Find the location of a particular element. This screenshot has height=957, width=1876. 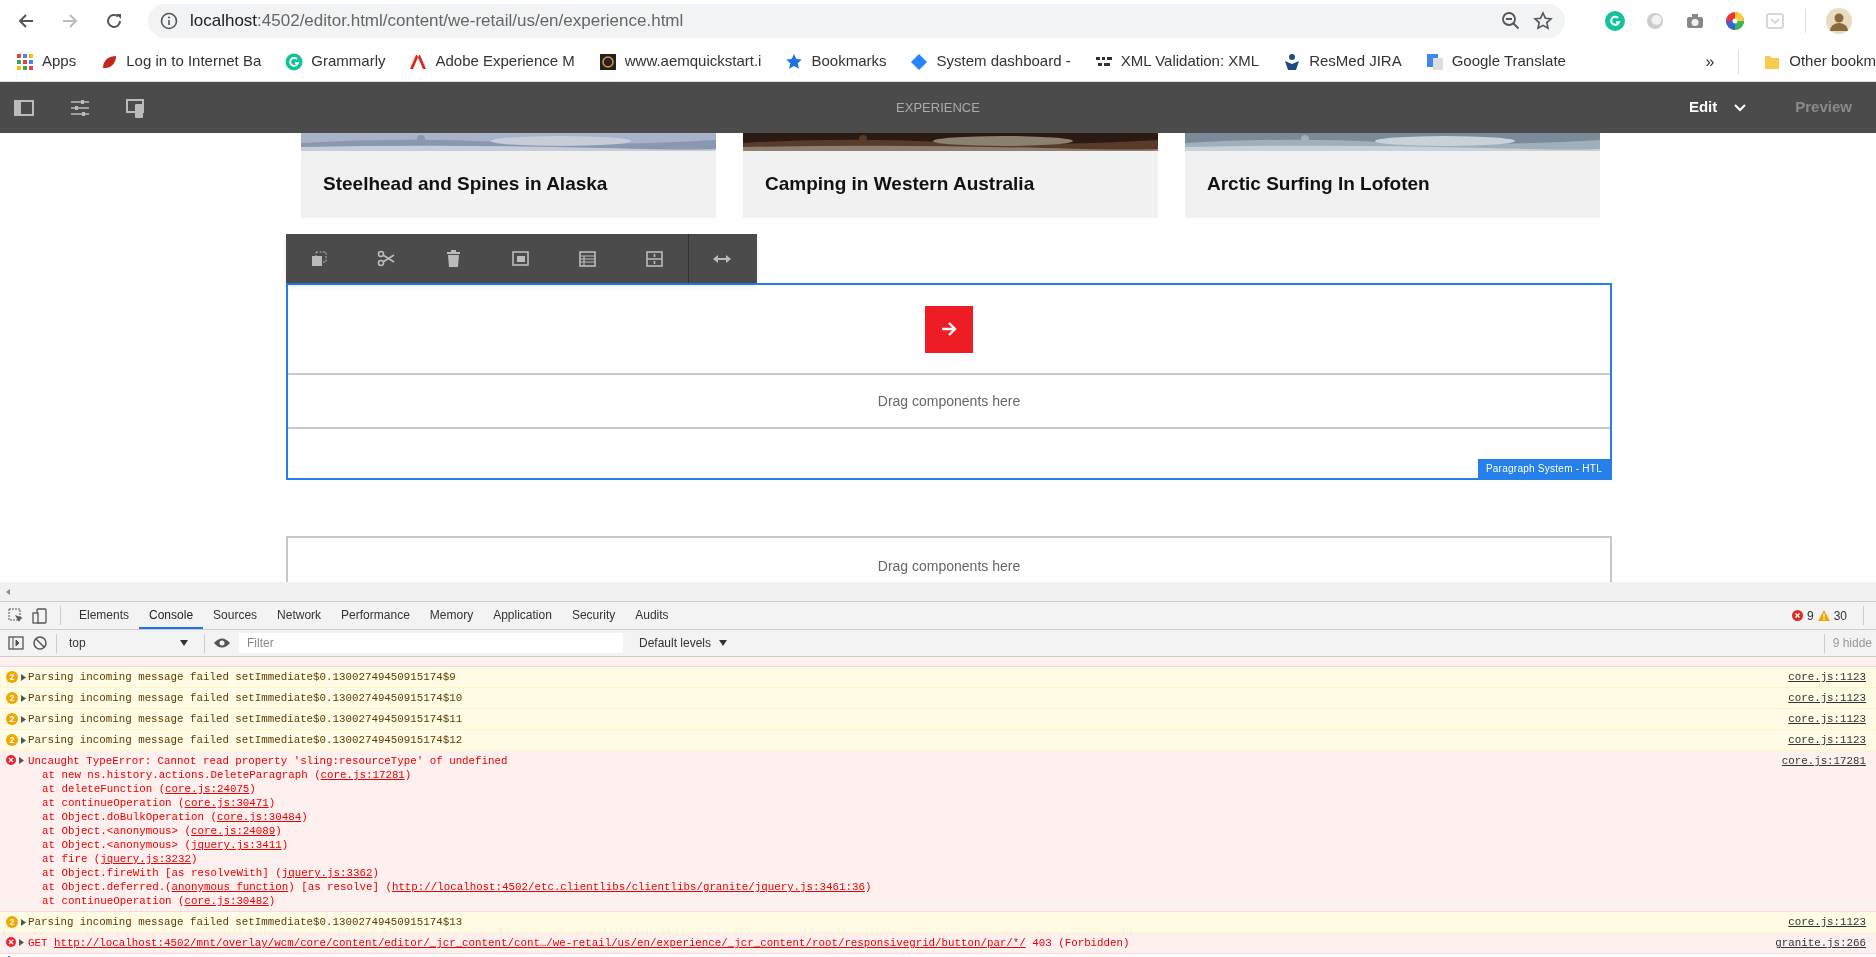

bookmark-item: ResMed JIRA is located at coordinates (1342, 61).